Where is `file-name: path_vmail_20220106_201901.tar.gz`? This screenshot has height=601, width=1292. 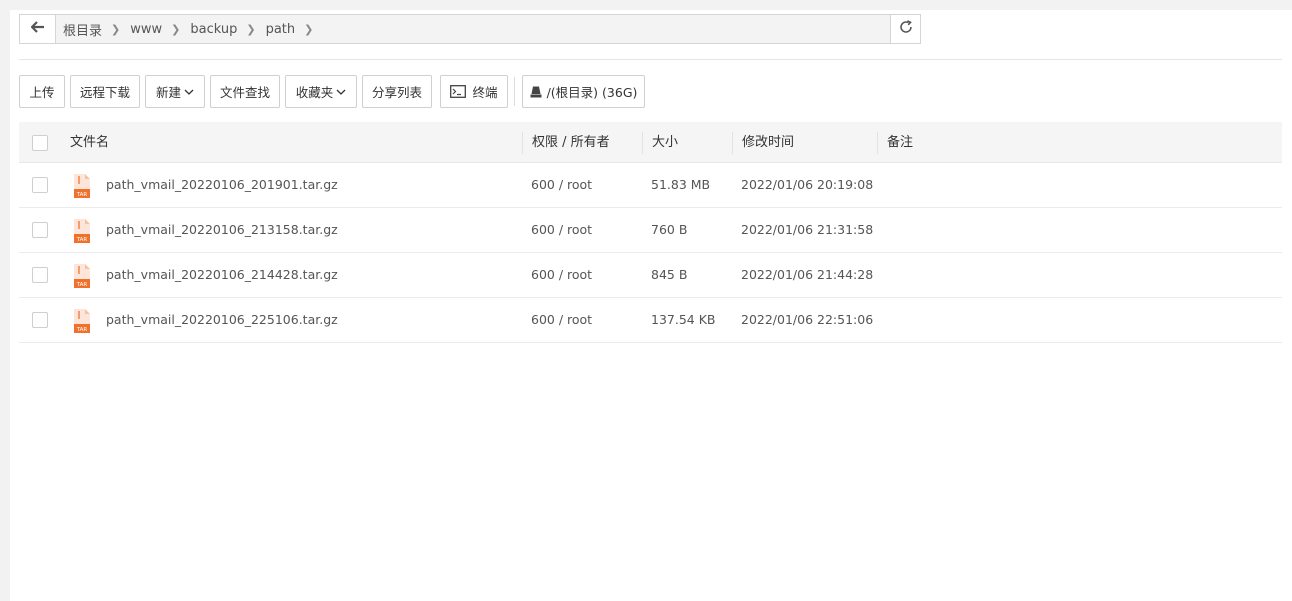 file-name: path_vmail_20220106_201901.tar.gz is located at coordinates (222, 185).